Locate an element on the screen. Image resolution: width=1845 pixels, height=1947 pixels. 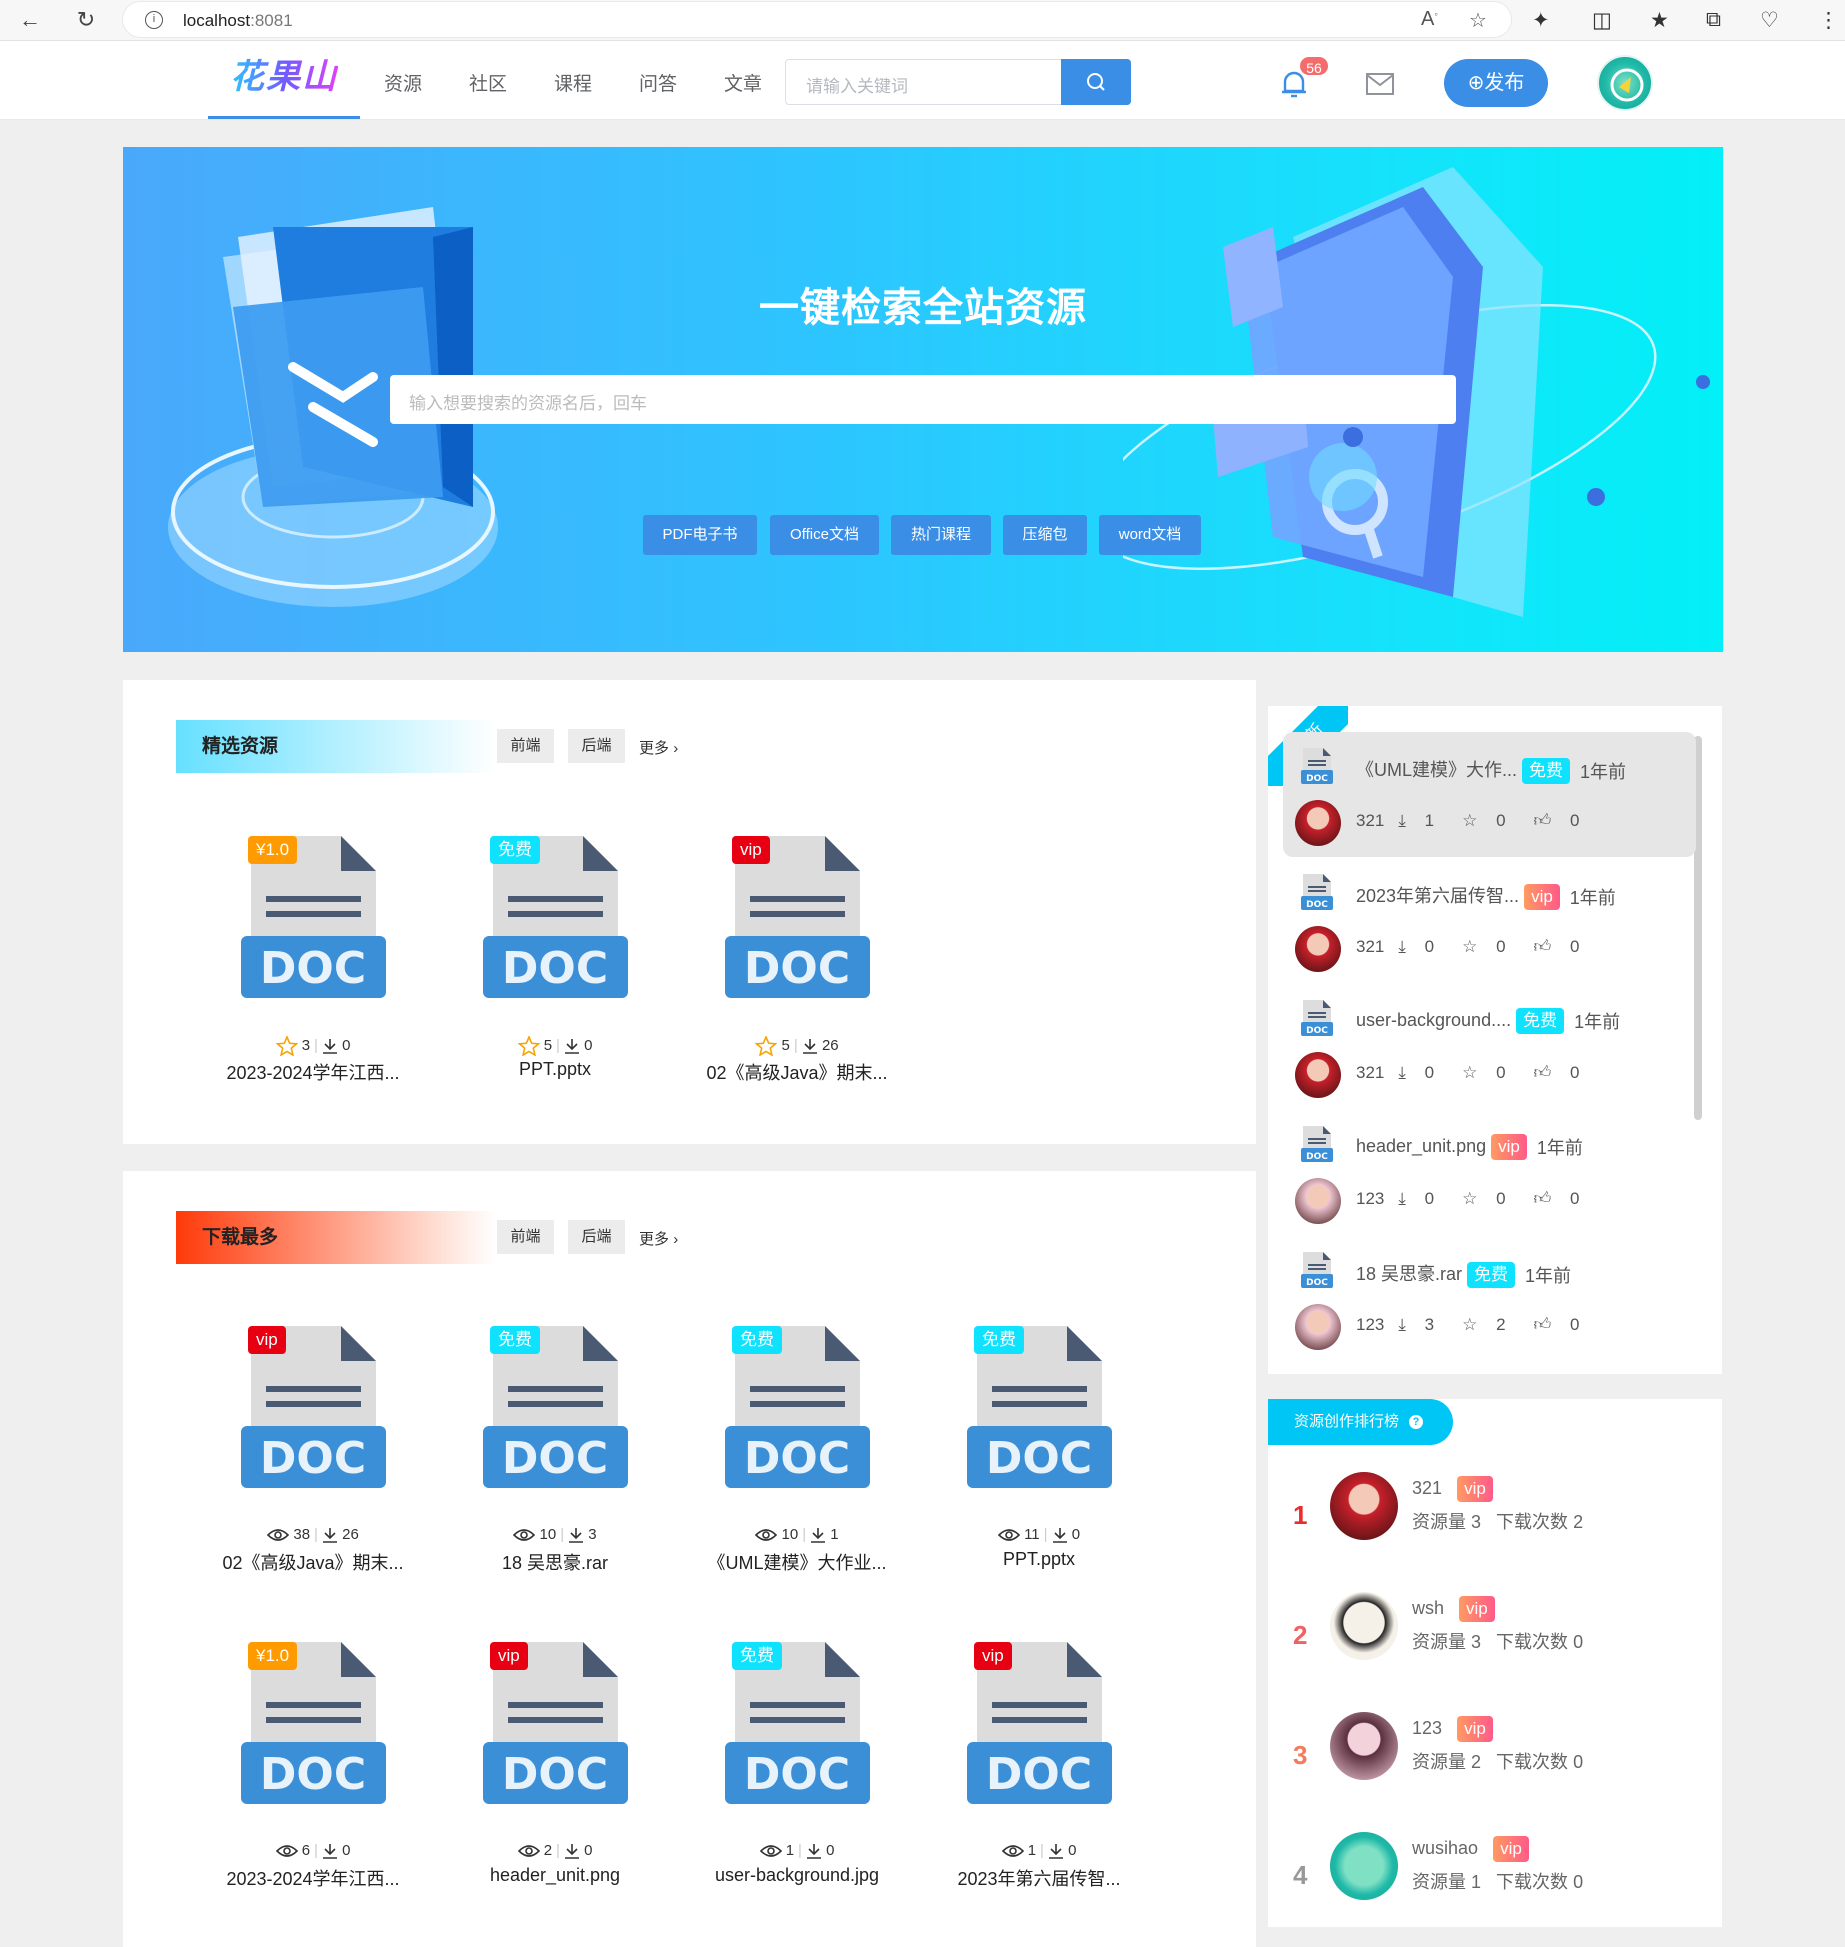
ranker-name: wsh is located at coordinates (1428, 1608).